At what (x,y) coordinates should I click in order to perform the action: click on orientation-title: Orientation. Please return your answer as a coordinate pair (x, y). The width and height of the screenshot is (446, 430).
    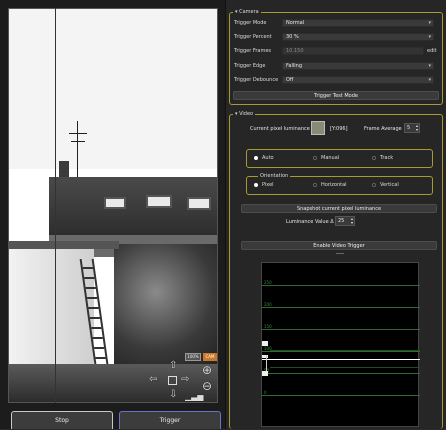
    Looking at the image, I should click on (274, 176).